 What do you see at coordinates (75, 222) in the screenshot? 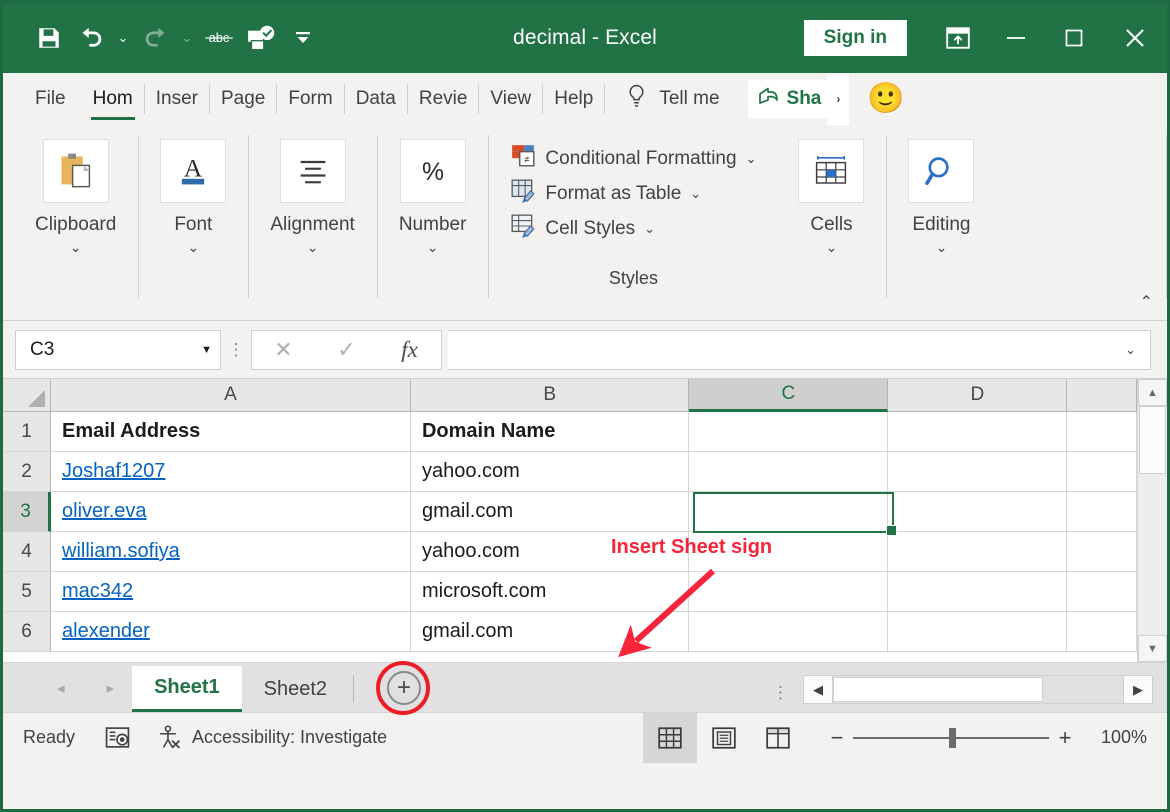
I see `ribbon-group-clipboard: Clipboard ⌄` at bounding box center [75, 222].